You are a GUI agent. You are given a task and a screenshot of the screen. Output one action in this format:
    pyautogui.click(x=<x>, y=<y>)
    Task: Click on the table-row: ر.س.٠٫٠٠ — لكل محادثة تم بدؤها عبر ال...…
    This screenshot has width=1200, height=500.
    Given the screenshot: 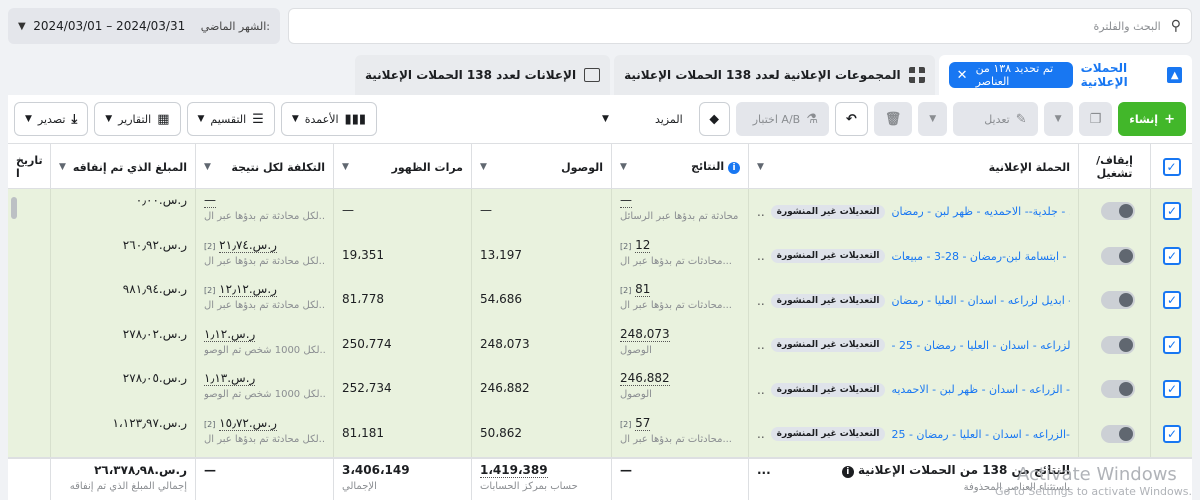 What is the action you would take?
    pyautogui.click(x=600, y=211)
    